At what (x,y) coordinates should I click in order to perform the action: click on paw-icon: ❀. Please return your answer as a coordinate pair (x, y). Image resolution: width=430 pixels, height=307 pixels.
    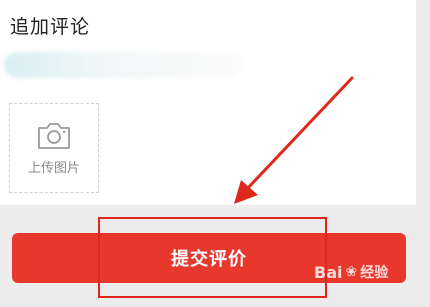
    Looking at the image, I should click on (351, 272).